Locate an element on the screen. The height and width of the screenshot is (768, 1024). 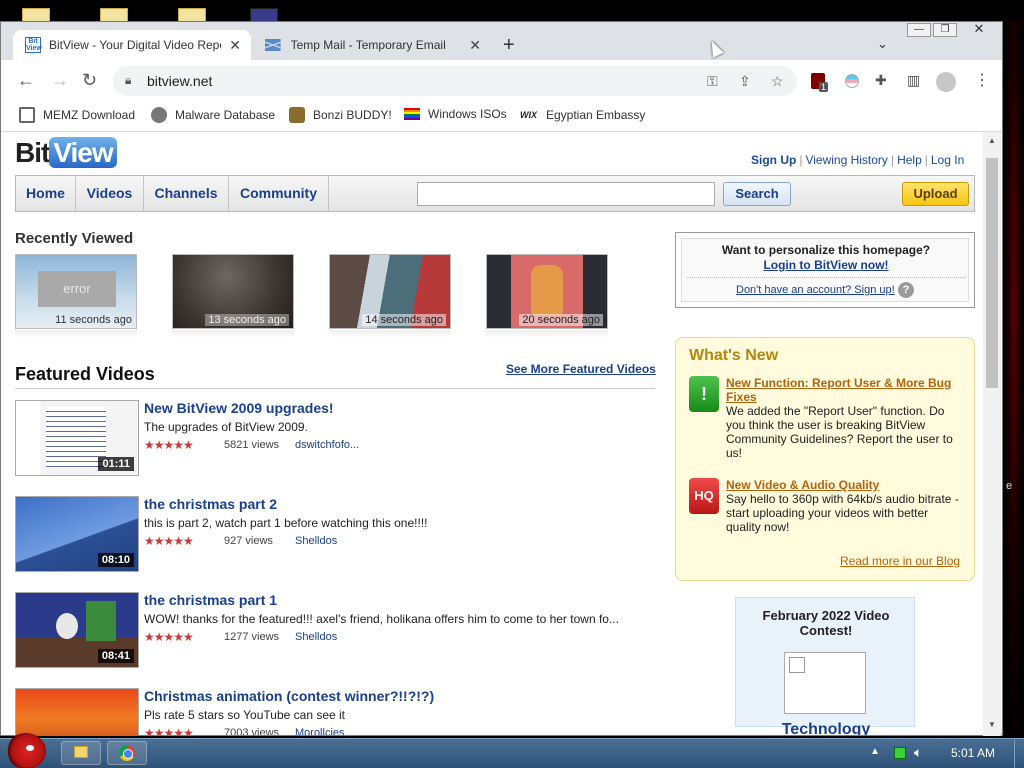
bookmark-egyptian-embassy: WIX Egyptian Embassy is located at coordinates (582, 115).